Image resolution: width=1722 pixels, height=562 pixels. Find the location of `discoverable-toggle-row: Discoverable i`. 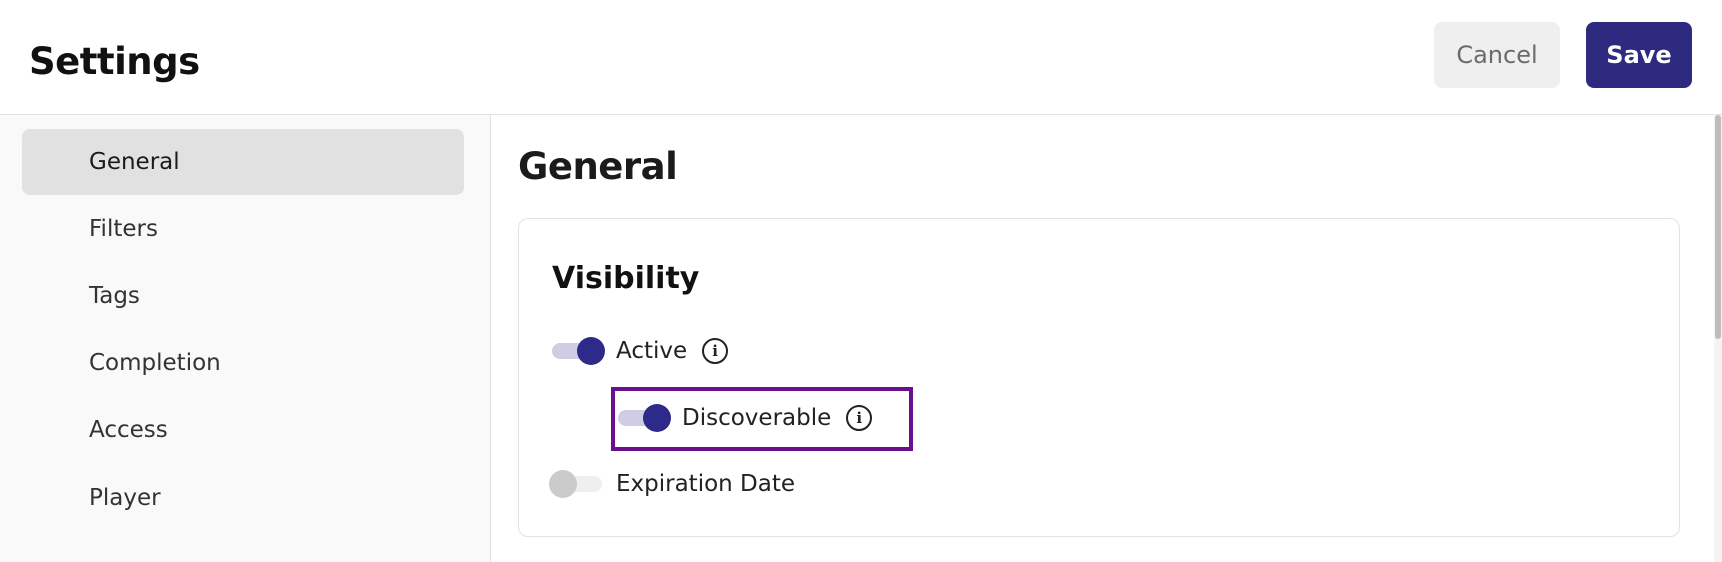

discoverable-toggle-row: Discoverable i is located at coordinates (745, 418).